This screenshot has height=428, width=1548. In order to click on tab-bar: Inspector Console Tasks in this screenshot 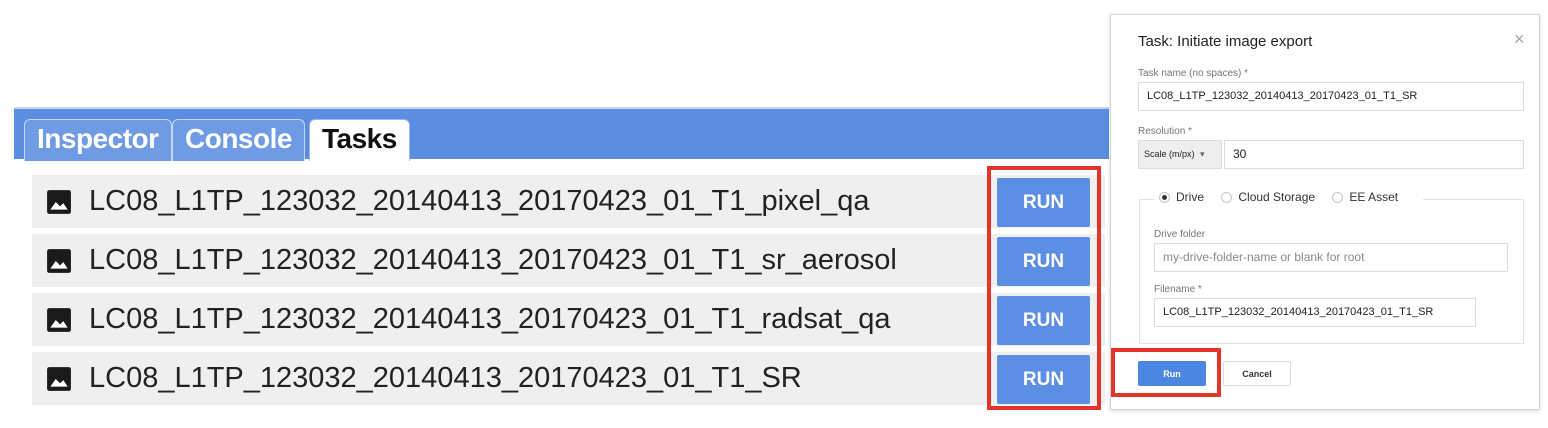, I will do `click(561, 134)`.